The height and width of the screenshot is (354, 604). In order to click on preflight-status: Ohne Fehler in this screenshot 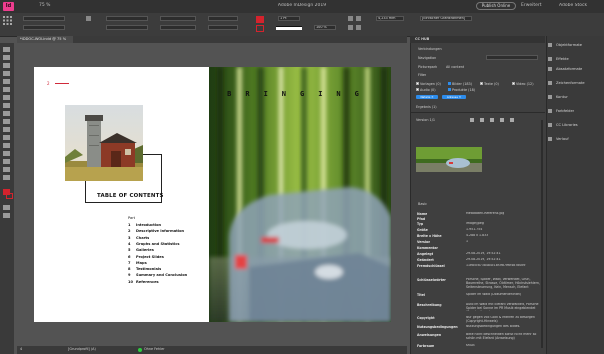, I will do `click(154, 349)`.